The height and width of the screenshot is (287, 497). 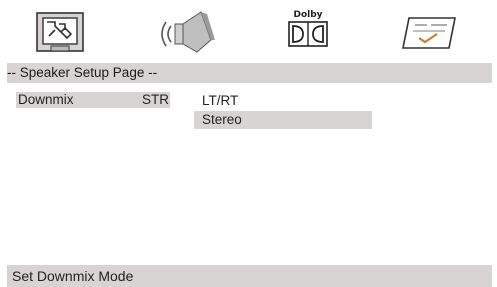 I want to click on status-bar: Set Downmix Mode, so click(x=249, y=276).